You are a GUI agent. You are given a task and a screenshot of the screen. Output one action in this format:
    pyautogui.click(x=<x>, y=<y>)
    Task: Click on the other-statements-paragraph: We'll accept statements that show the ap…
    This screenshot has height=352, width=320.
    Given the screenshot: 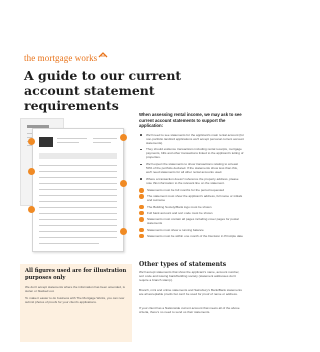 What is the action you would take?
    pyautogui.click(x=189, y=276)
    